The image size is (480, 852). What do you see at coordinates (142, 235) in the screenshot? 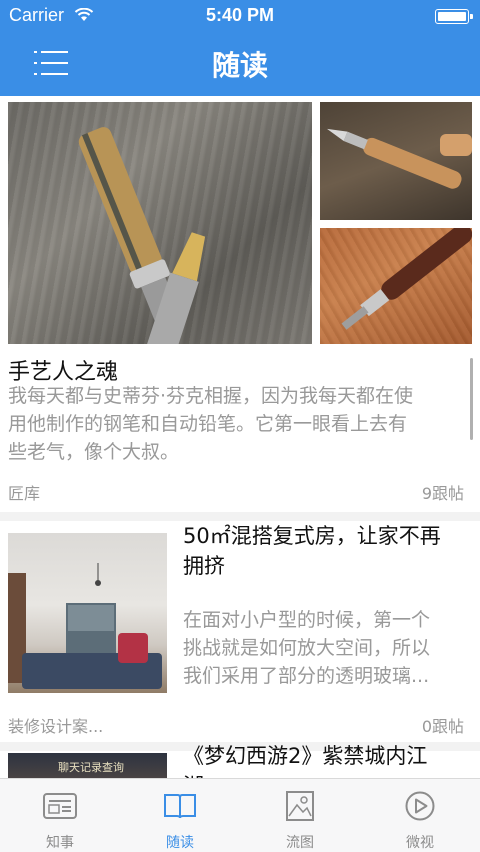
I see `fountain-pen-illustration` at bounding box center [142, 235].